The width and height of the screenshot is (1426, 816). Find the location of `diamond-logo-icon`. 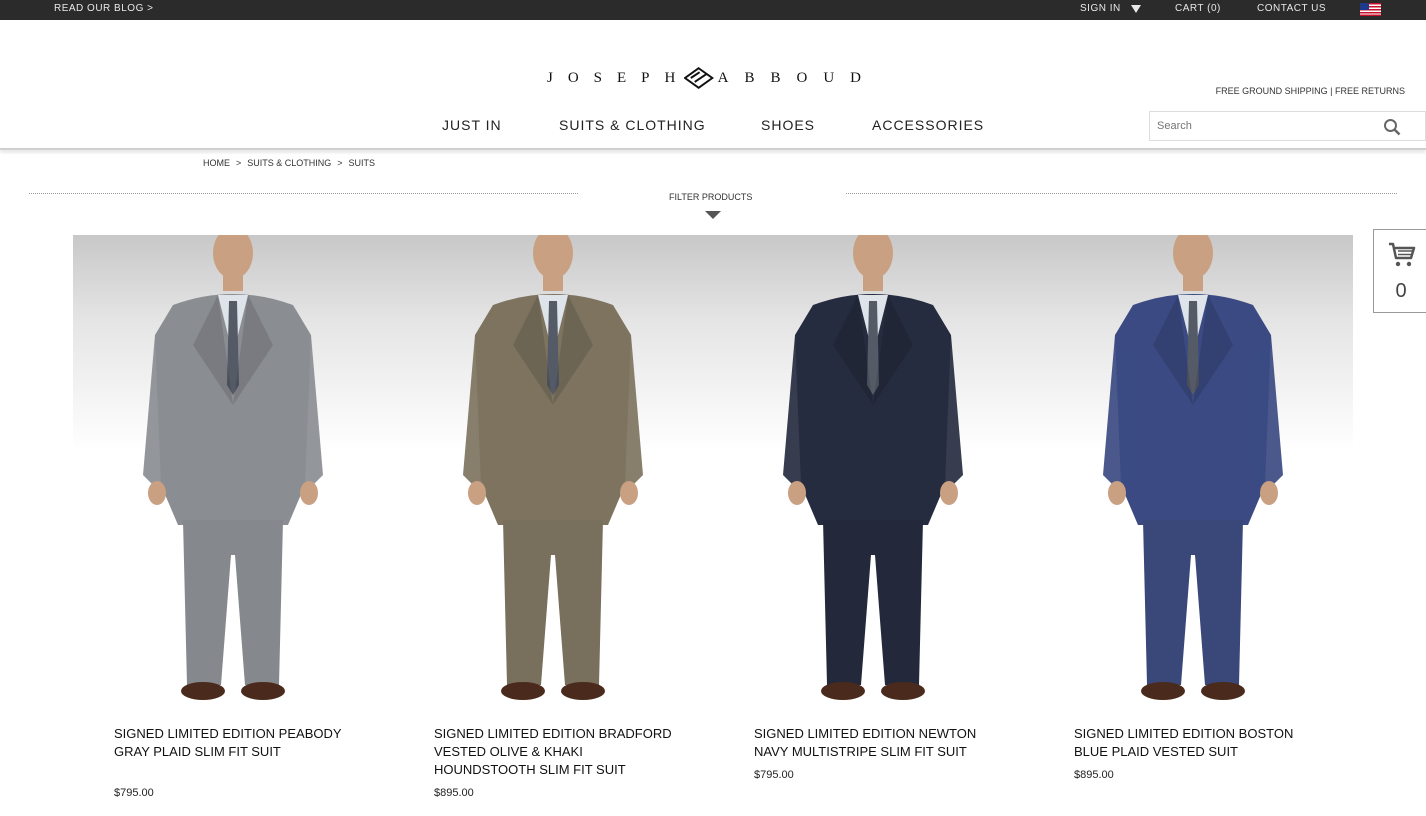

diamond-logo-icon is located at coordinates (699, 78).